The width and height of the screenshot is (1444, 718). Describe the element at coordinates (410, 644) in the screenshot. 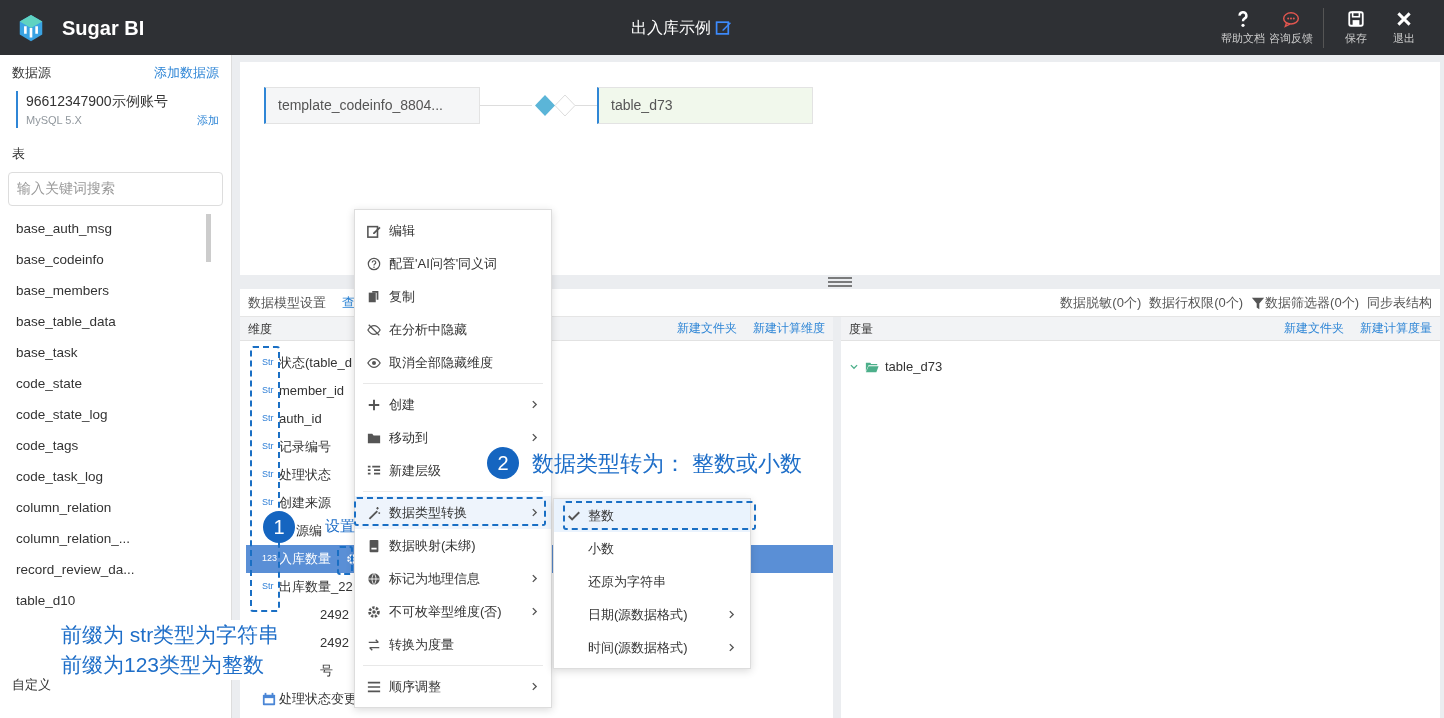

I see `menu-item: 转换为度量` at that location.